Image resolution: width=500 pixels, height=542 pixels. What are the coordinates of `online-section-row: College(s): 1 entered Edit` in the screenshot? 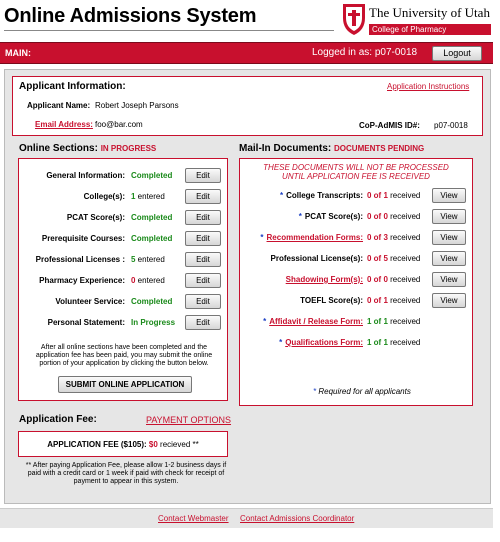 It's located at (123, 197).